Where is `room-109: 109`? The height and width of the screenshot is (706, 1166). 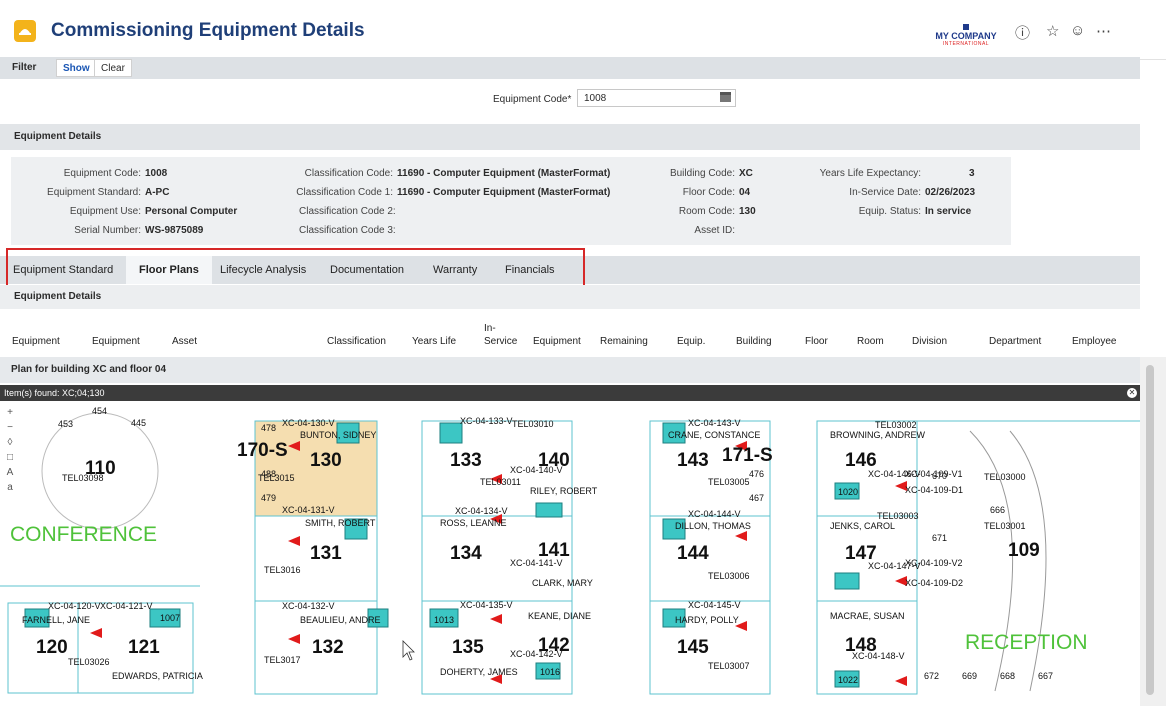 room-109: 109 is located at coordinates (1024, 550).